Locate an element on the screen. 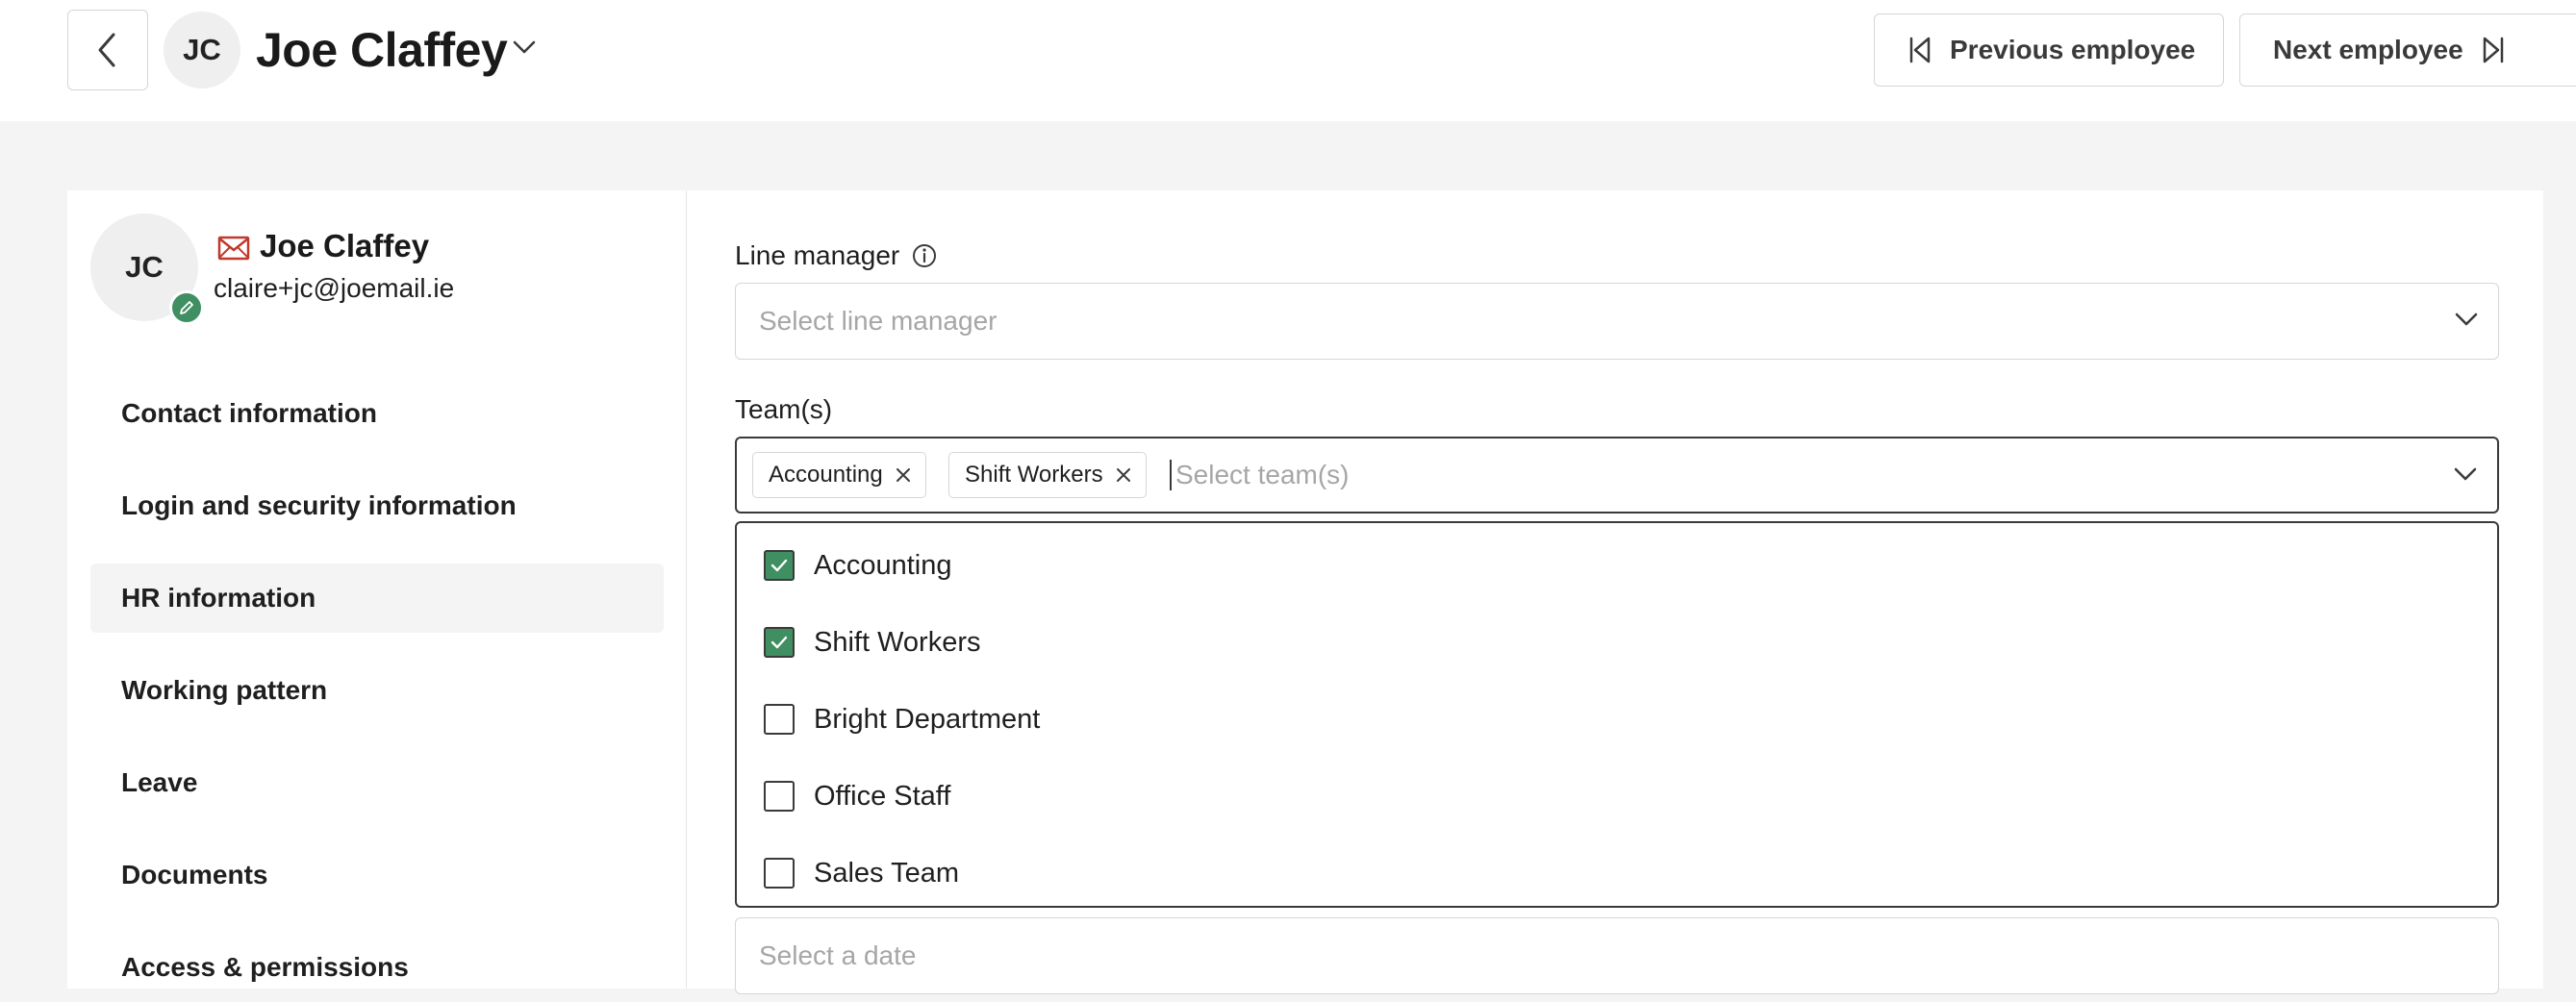 The image size is (2576, 1002). sidebar-item-label: HR information is located at coordinates (219, 598).